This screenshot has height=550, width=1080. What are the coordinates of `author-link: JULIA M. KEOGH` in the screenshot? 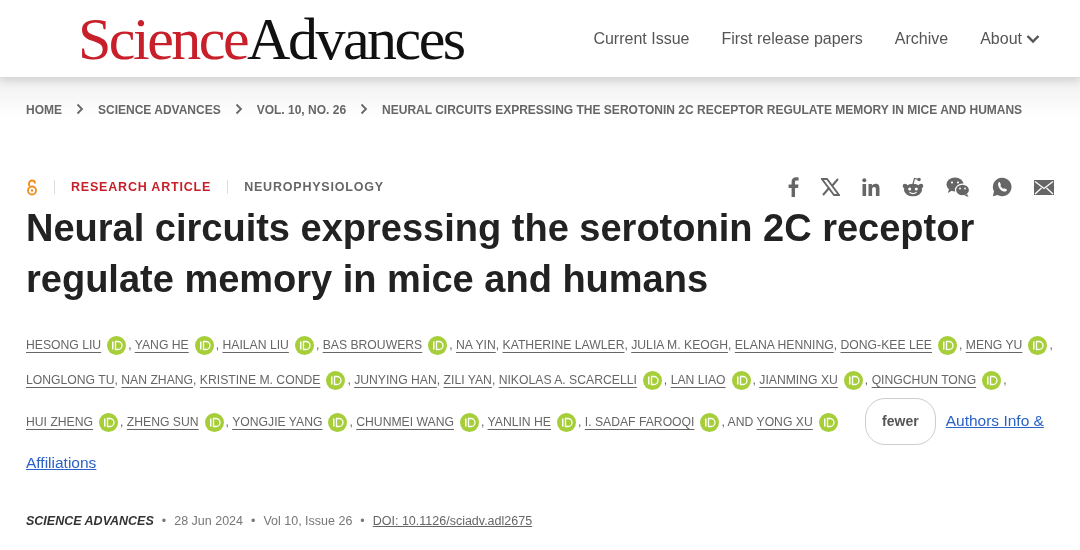 It's located at (680, 344).